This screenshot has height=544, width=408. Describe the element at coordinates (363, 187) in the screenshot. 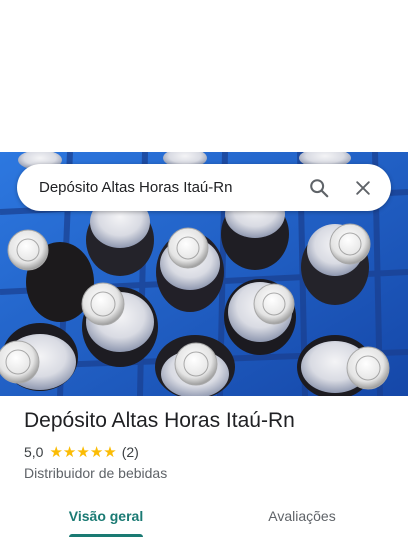

I see `close-icon` at that location.